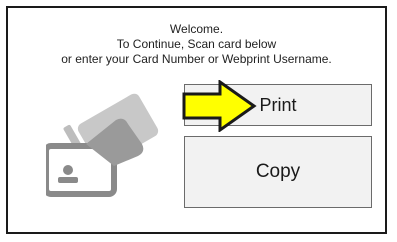 The image size is (397, 242). Describe the element at coordinates (102, 145) in the screenshot. I see `card-scan-icon` at that location.